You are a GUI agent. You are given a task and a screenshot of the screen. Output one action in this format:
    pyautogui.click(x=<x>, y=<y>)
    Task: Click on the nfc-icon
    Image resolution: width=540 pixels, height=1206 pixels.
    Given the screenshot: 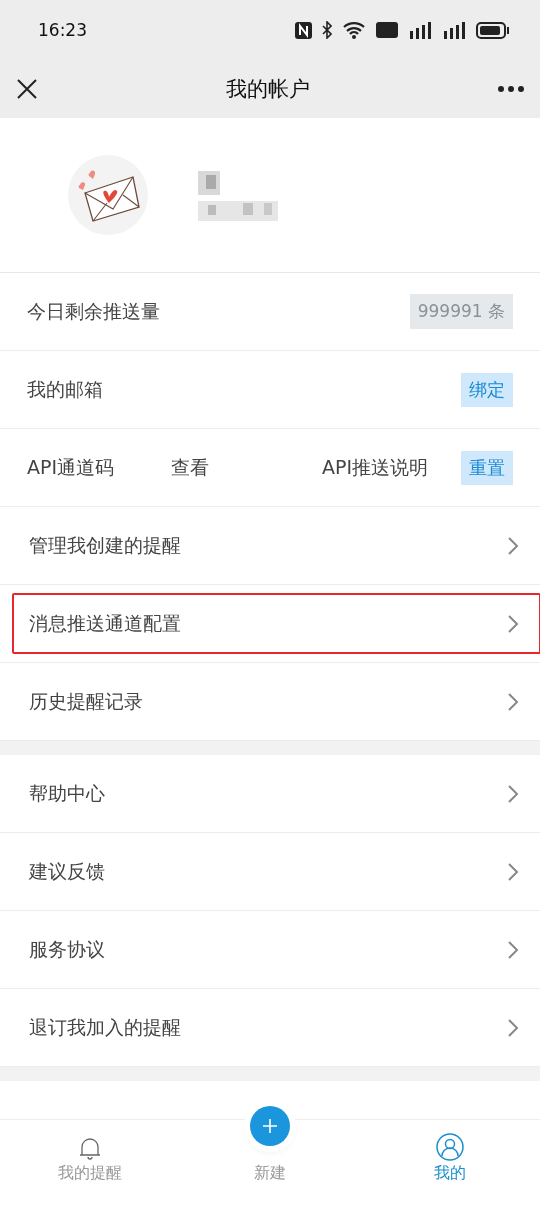 What is the action you would take?
    pyautogui.click(x=303, y=30)
    